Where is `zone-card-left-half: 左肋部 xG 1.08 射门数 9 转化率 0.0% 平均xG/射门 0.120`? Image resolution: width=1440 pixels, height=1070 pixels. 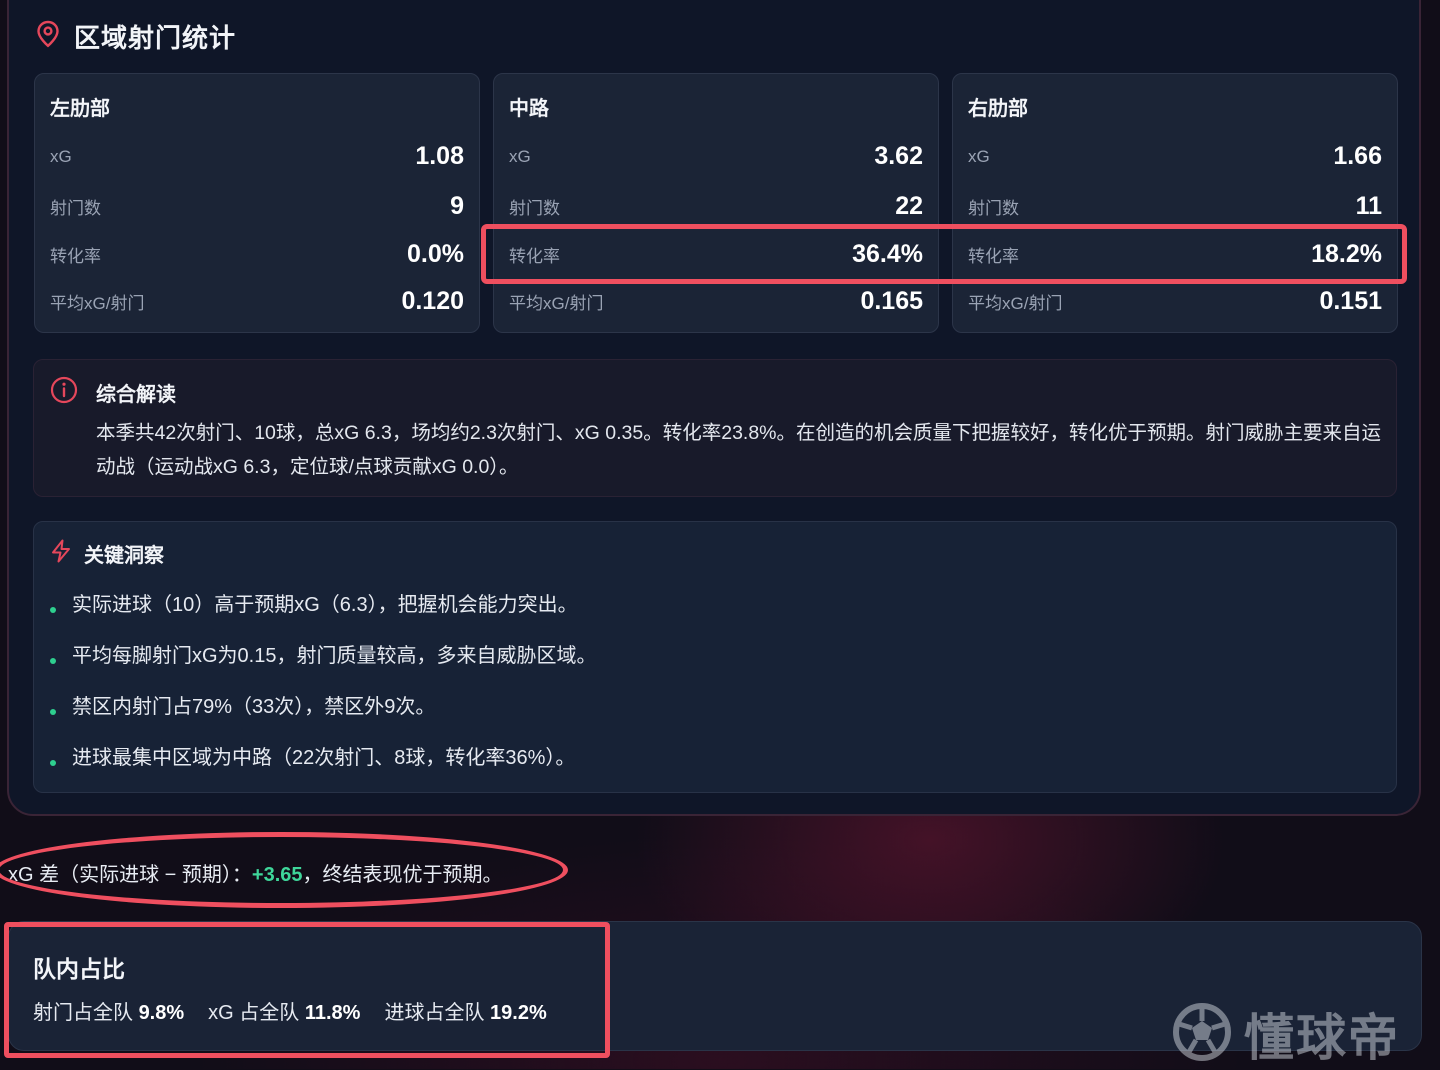
zone-card-left-half: 左肋部 xG 1.08 射门数 9 转化率 0.0% 平均xG/射门 0.120 is located at coordinates (257, 203).